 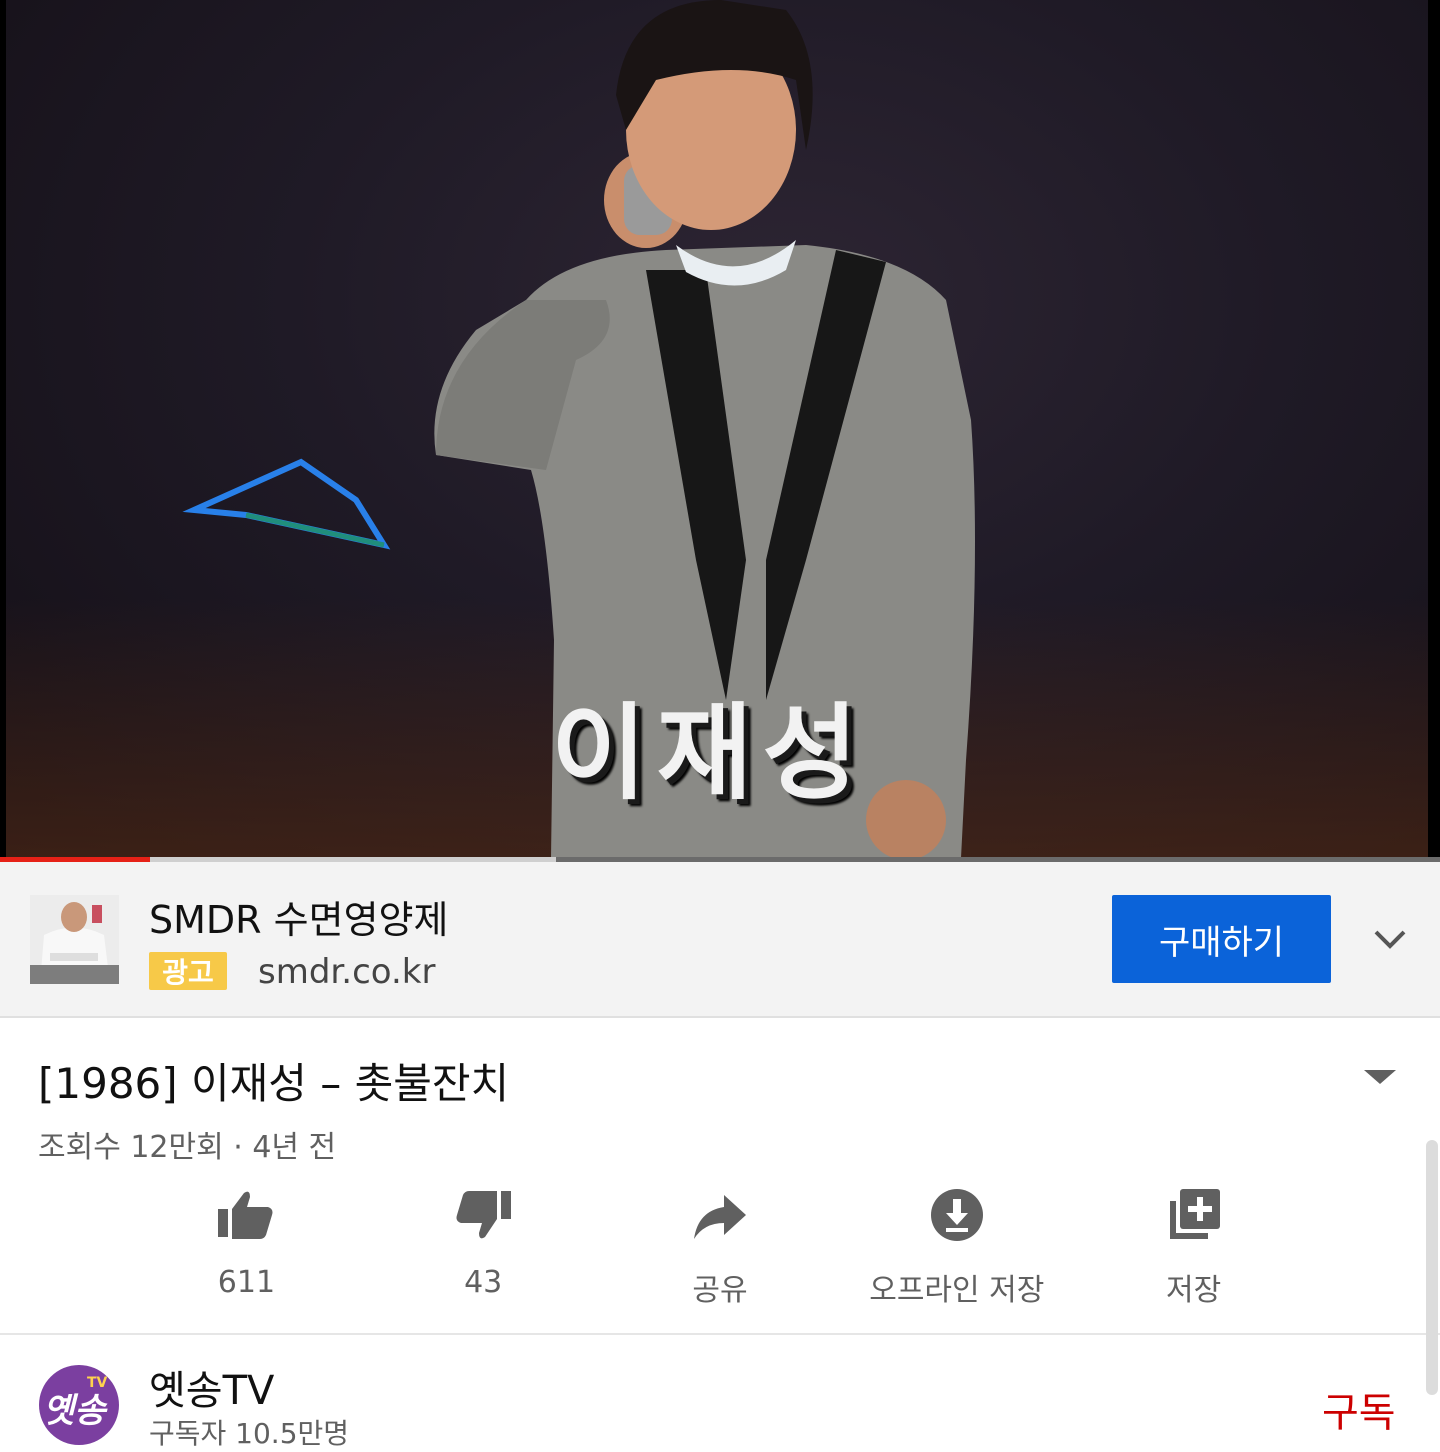 I want to click on share-button: 공유, so click(x=720, y=1250).